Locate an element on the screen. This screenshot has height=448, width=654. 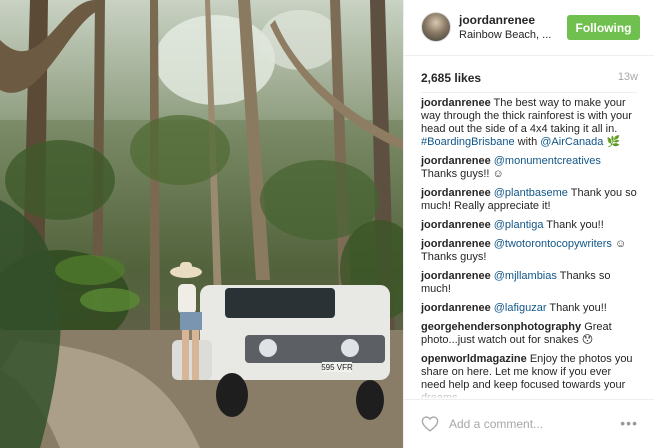
post-footer: ••• is located at coordinates (529, 423).